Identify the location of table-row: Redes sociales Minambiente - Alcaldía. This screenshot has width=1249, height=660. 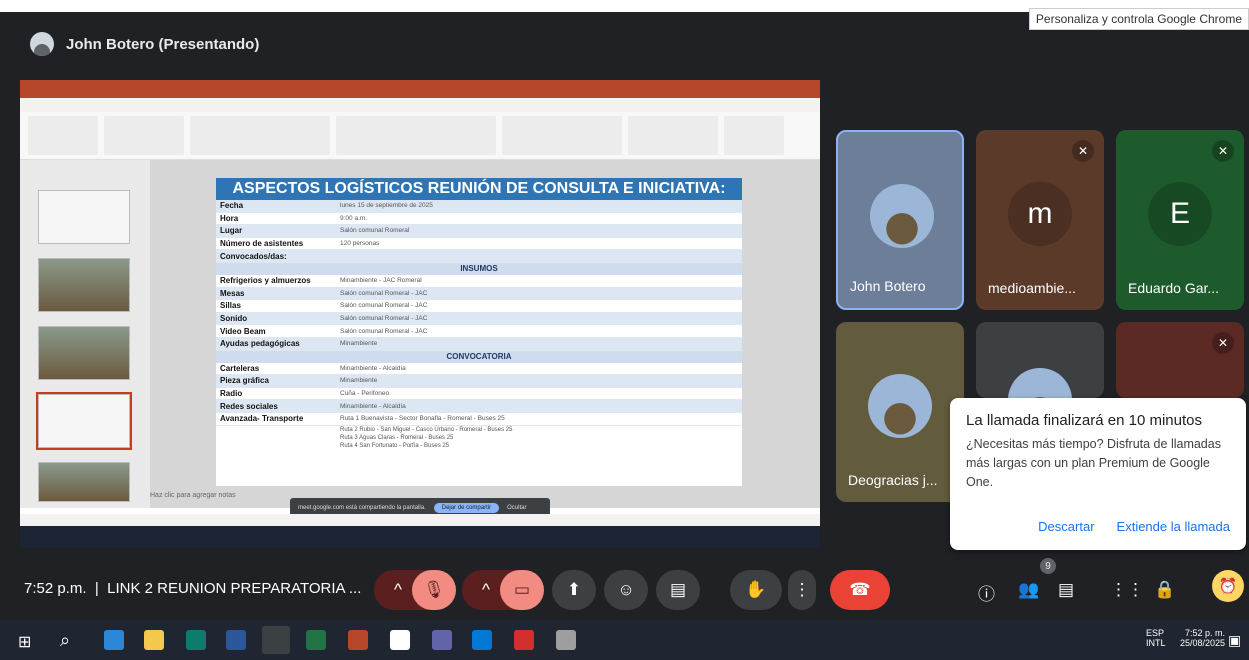
(479, 406).